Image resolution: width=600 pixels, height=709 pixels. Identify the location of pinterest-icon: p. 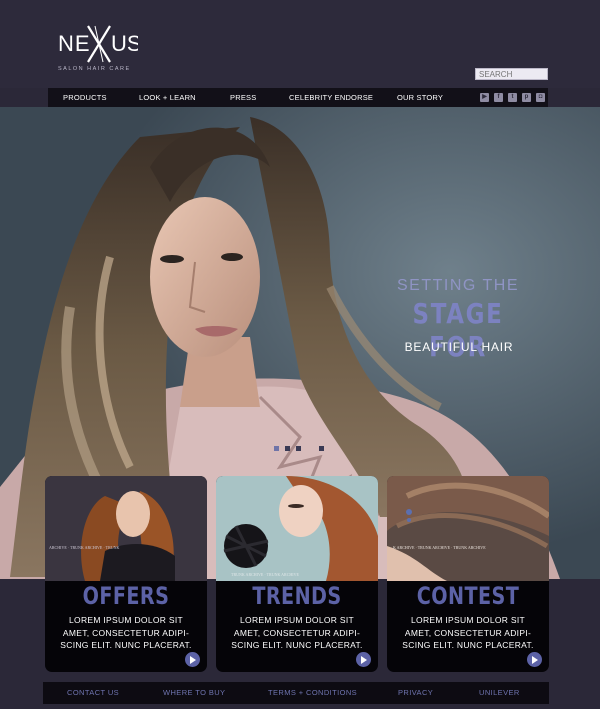
(526, 97).